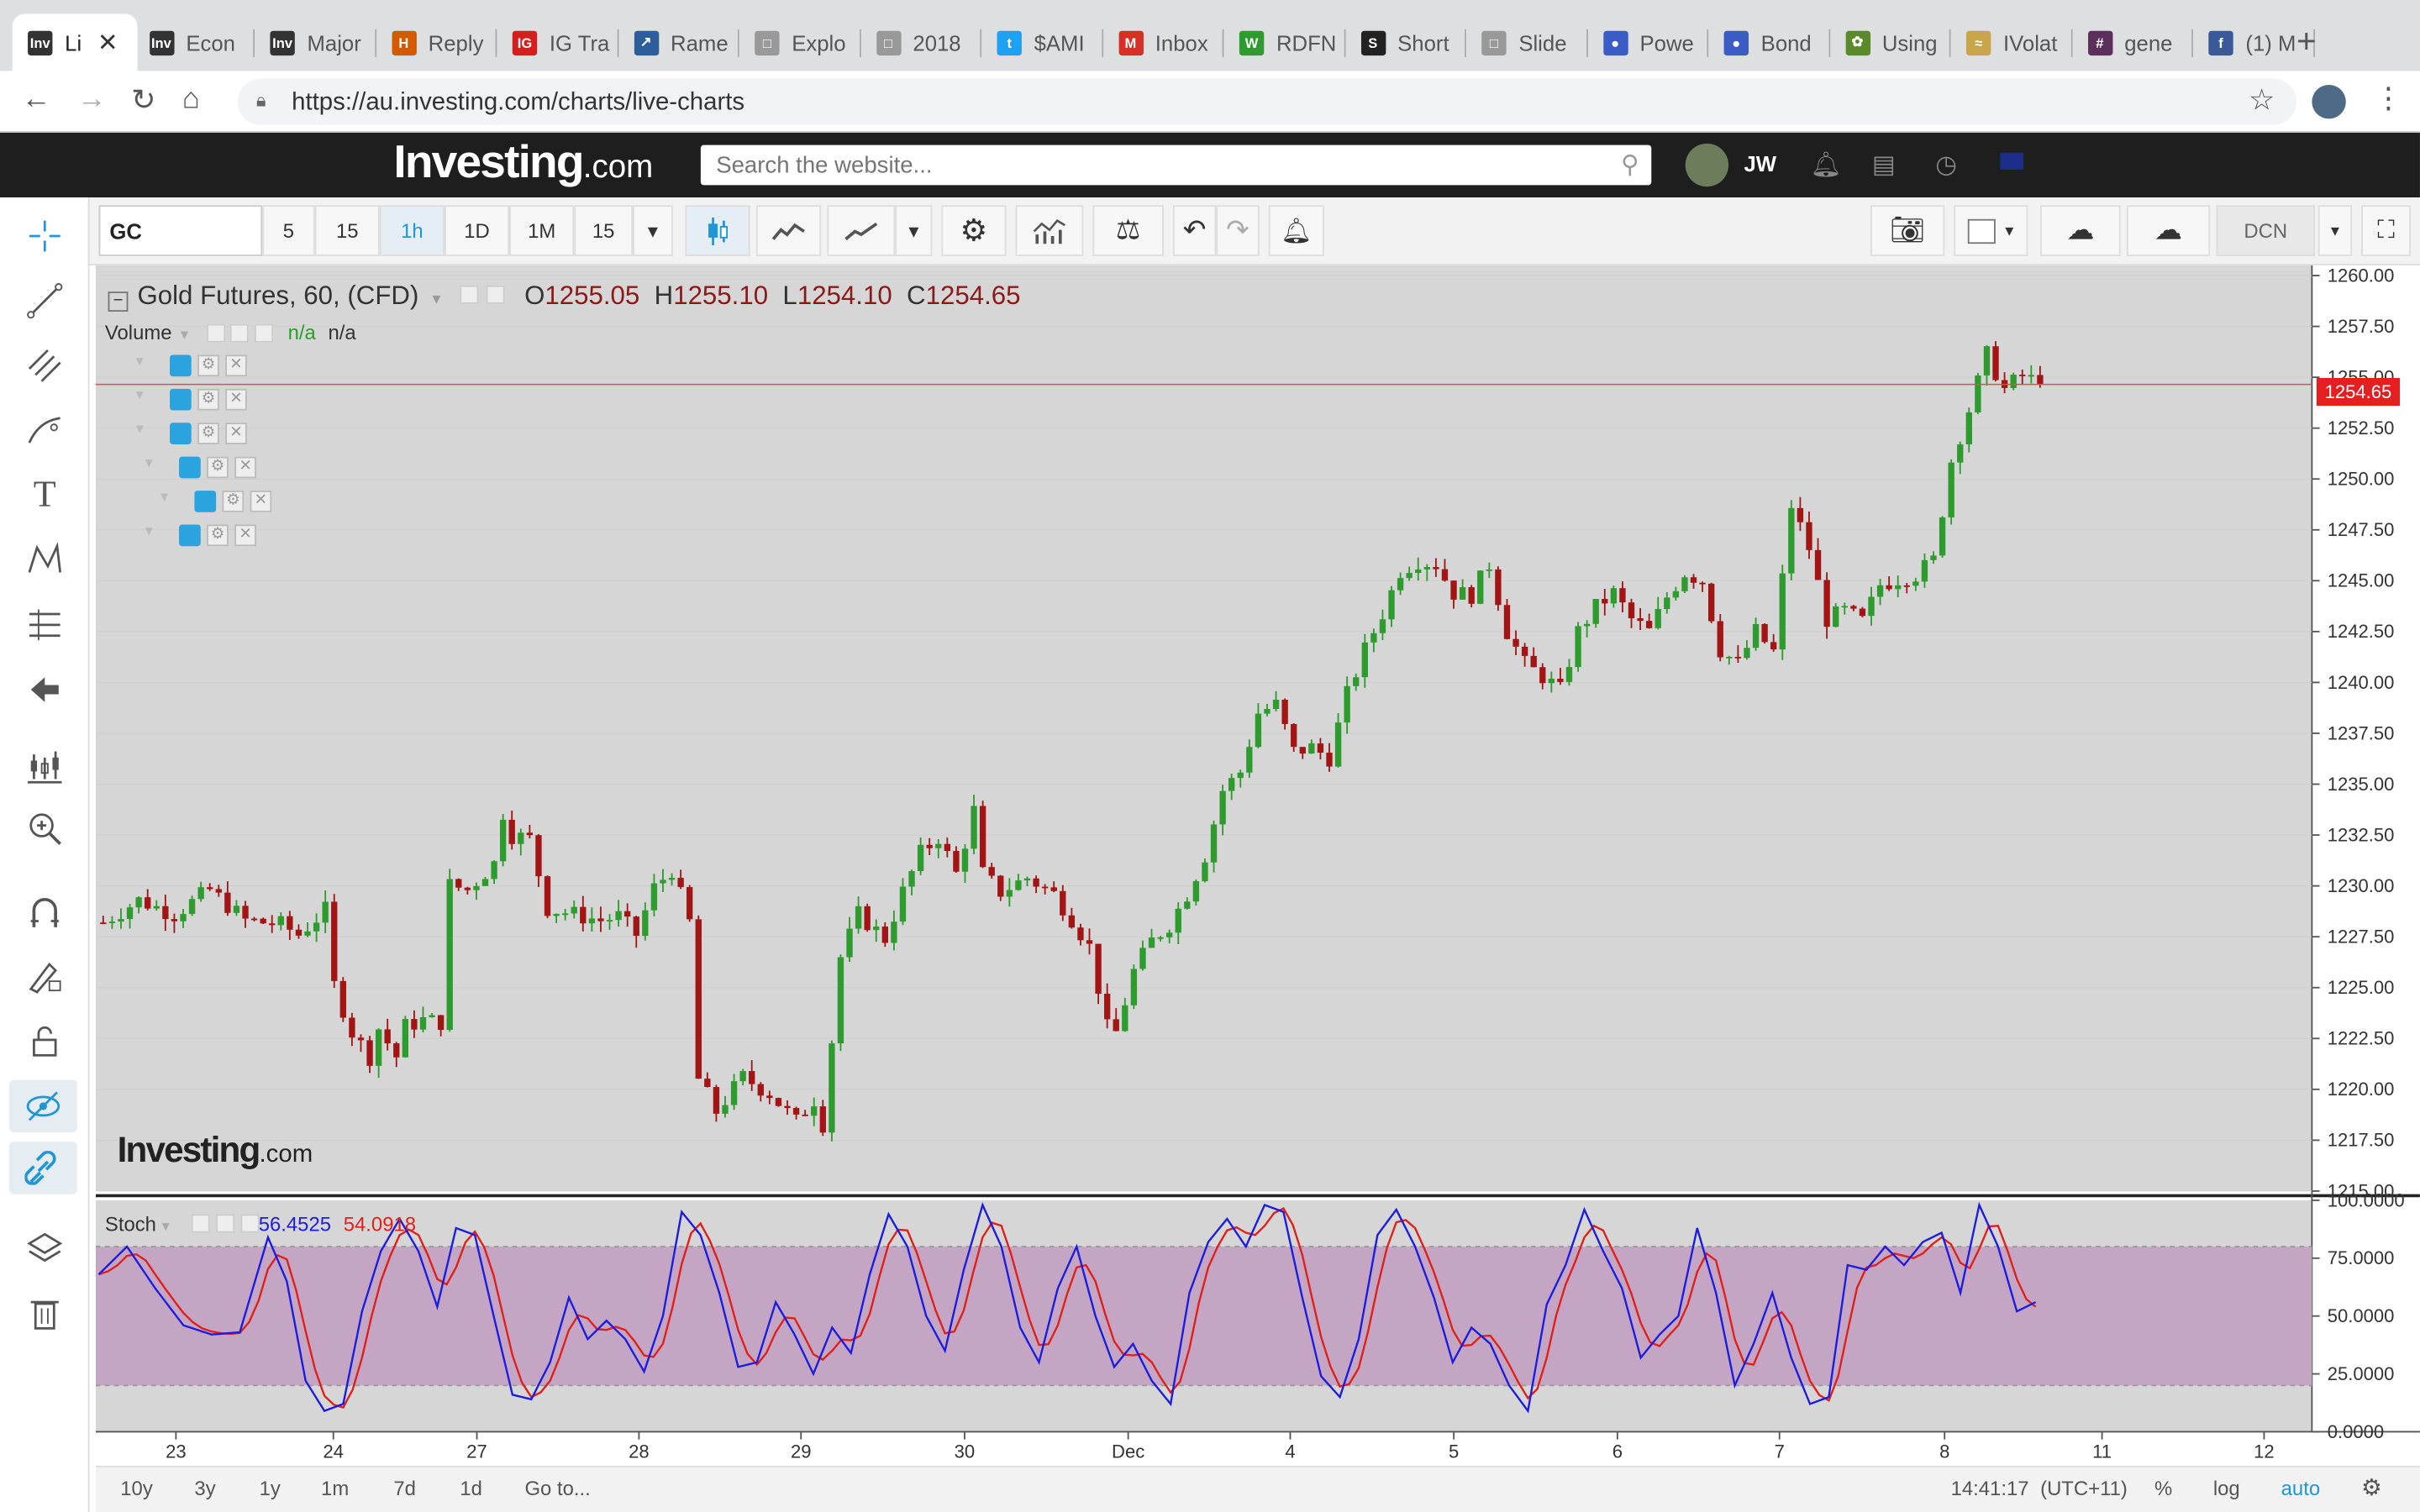 The height and width of the screenshot is (1512, 2420). What do you see at coordinates (2011, 161) in the screenshot?
I see `australia-flag-icon` at bounding box center [2011, 161].